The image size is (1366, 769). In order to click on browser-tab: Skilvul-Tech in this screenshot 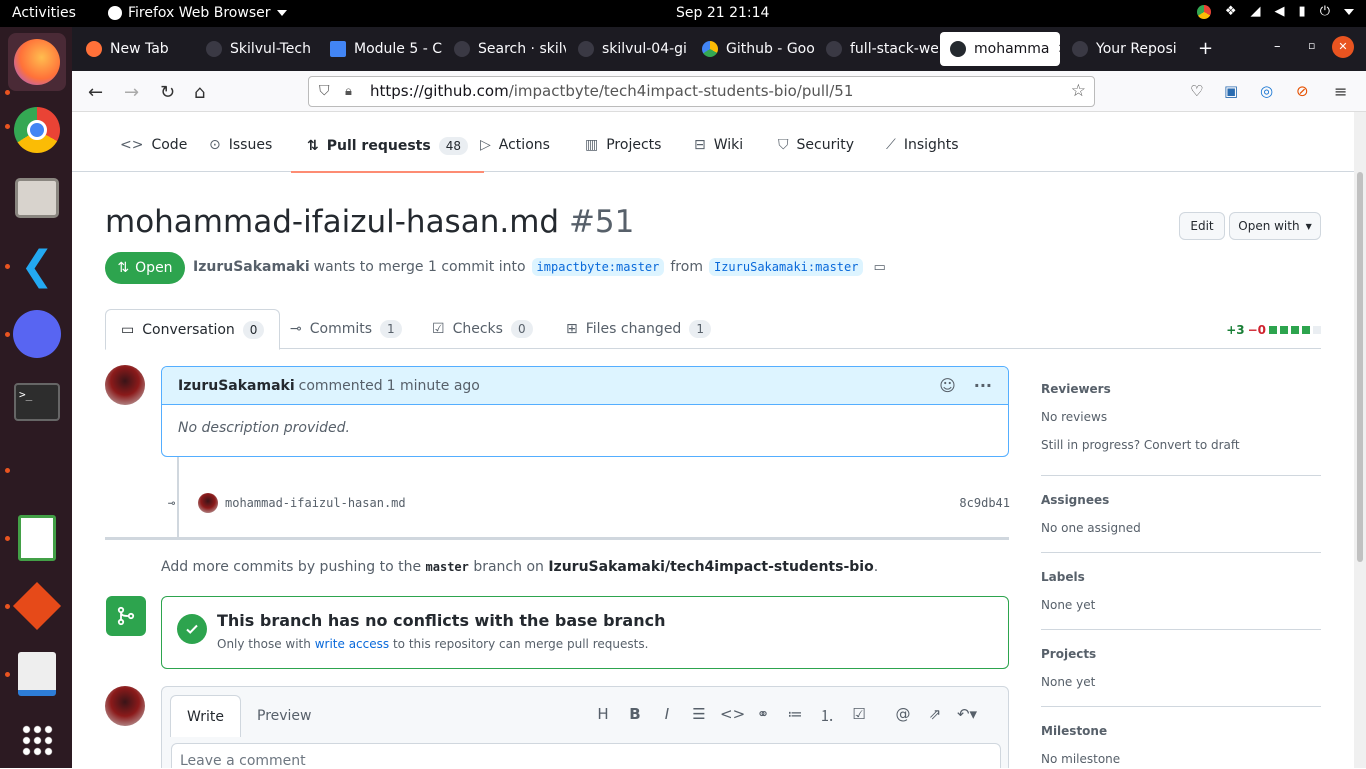, I will do `click(257, 49)`.